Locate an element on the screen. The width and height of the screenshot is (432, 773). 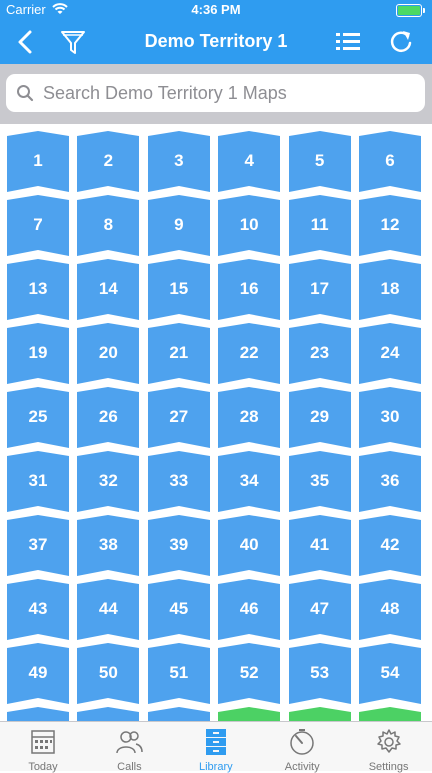
map-tile: 23 is located at coordinates (319, 353).